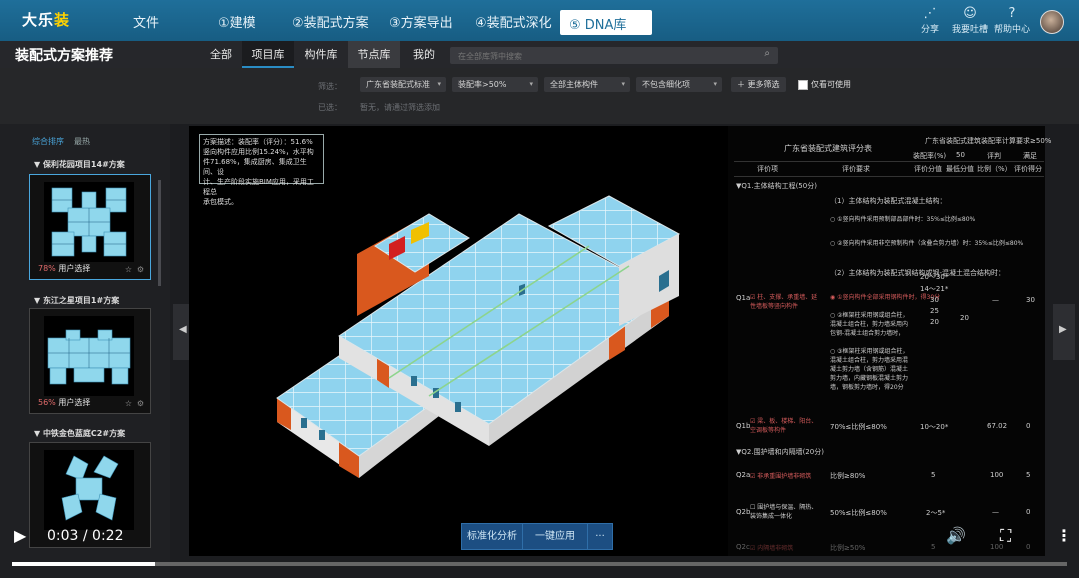 The height and width of the screenshot is (578, 1079). What do you see at coordinates (606, 22) in the screenshot?
I see `menu-dna-library: ⑤ DNA库` at bounding box center [606, 22].